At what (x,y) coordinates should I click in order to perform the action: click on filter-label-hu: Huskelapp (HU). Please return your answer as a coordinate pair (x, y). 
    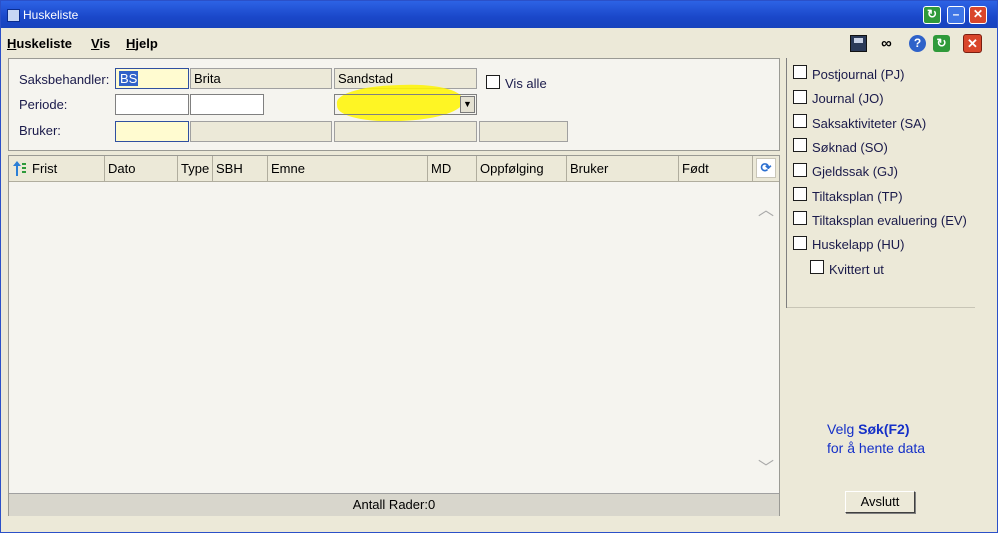
    Looking at the image, I should click on (858, 244).